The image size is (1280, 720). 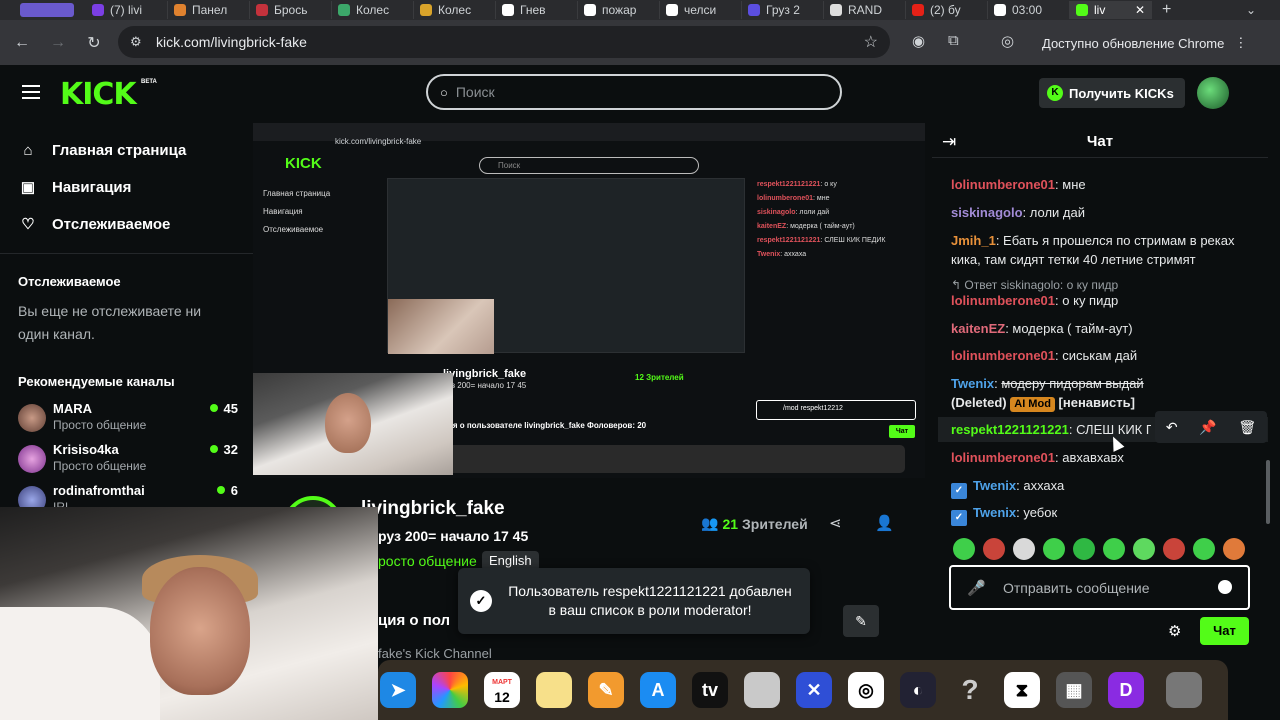 What do you see at coordinates (450, 690) in the screenshot?
I see `photos-icon` at bounding box center [450, 690].